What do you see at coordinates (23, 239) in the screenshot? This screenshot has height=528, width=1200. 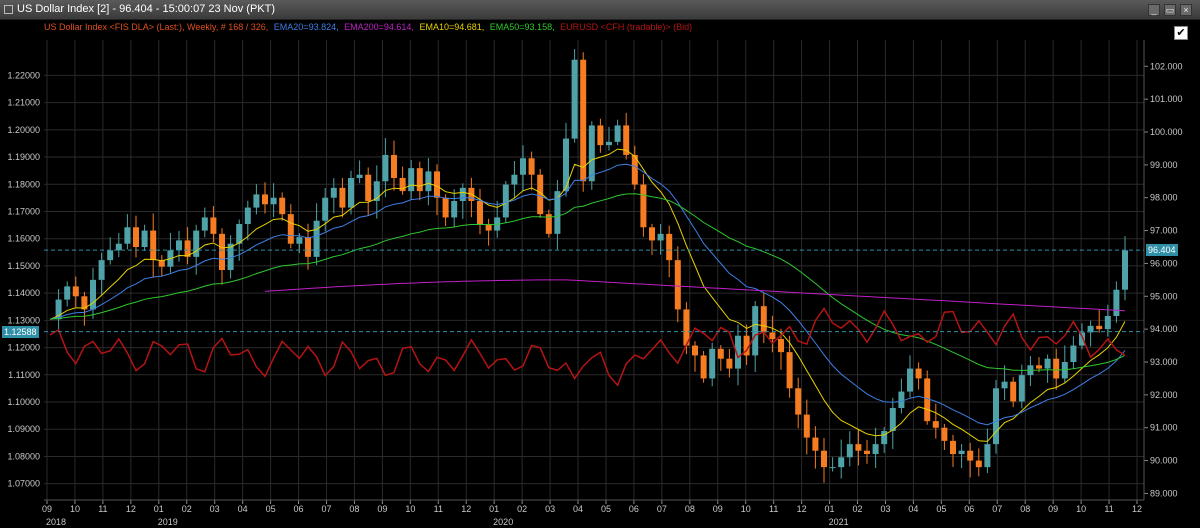 I see `left-axis-tick: 1.16000` at bounding box center [23, 239].